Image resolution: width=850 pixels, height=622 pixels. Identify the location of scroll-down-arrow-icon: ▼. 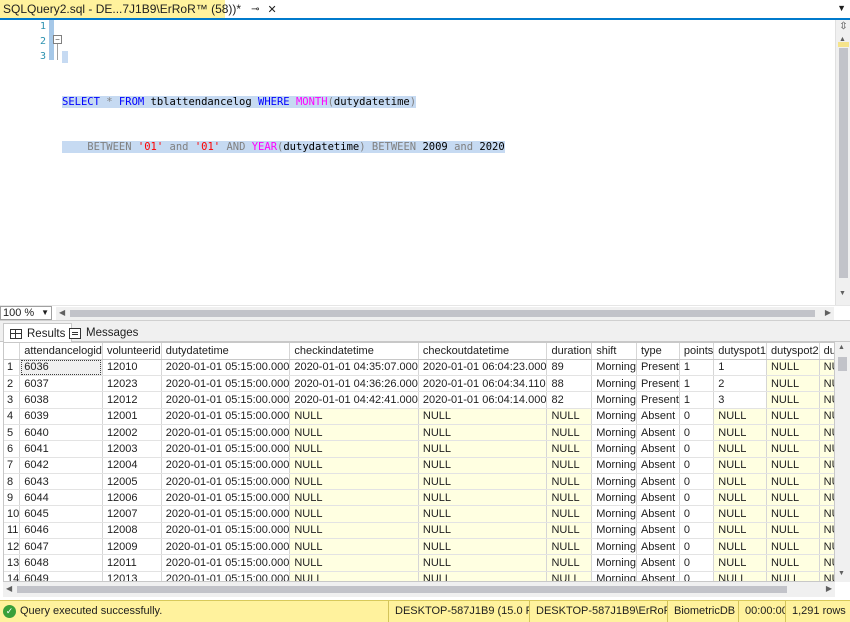
(842, 293).